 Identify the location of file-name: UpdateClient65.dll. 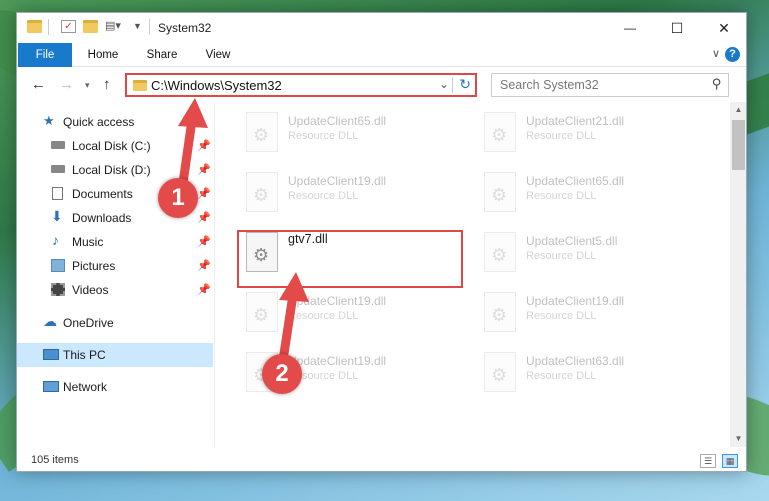
(337, 121).